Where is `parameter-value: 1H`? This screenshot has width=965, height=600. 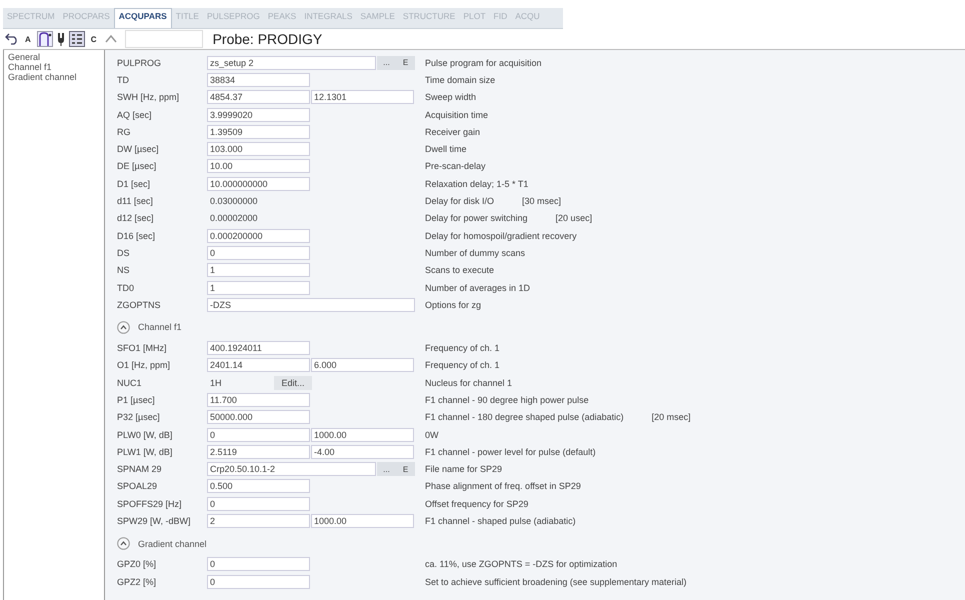 parameter-value: 1H is located at coordinates (216, 383).